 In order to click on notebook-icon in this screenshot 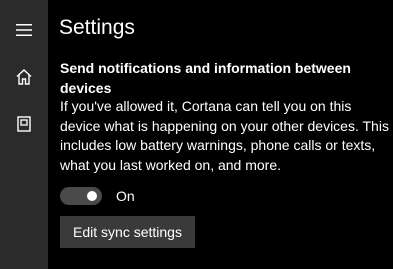, I will do `click(24, 124)`.